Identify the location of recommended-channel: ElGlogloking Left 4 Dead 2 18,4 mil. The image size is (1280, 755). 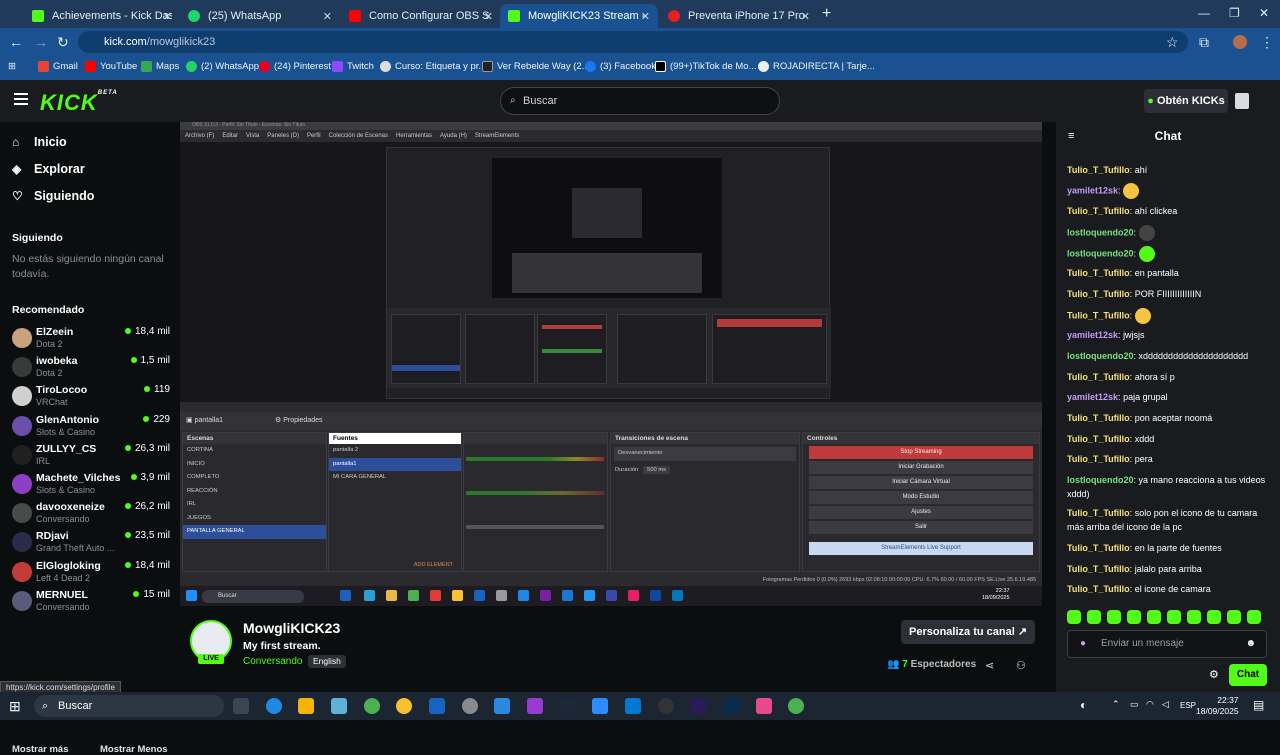
(91, 572).